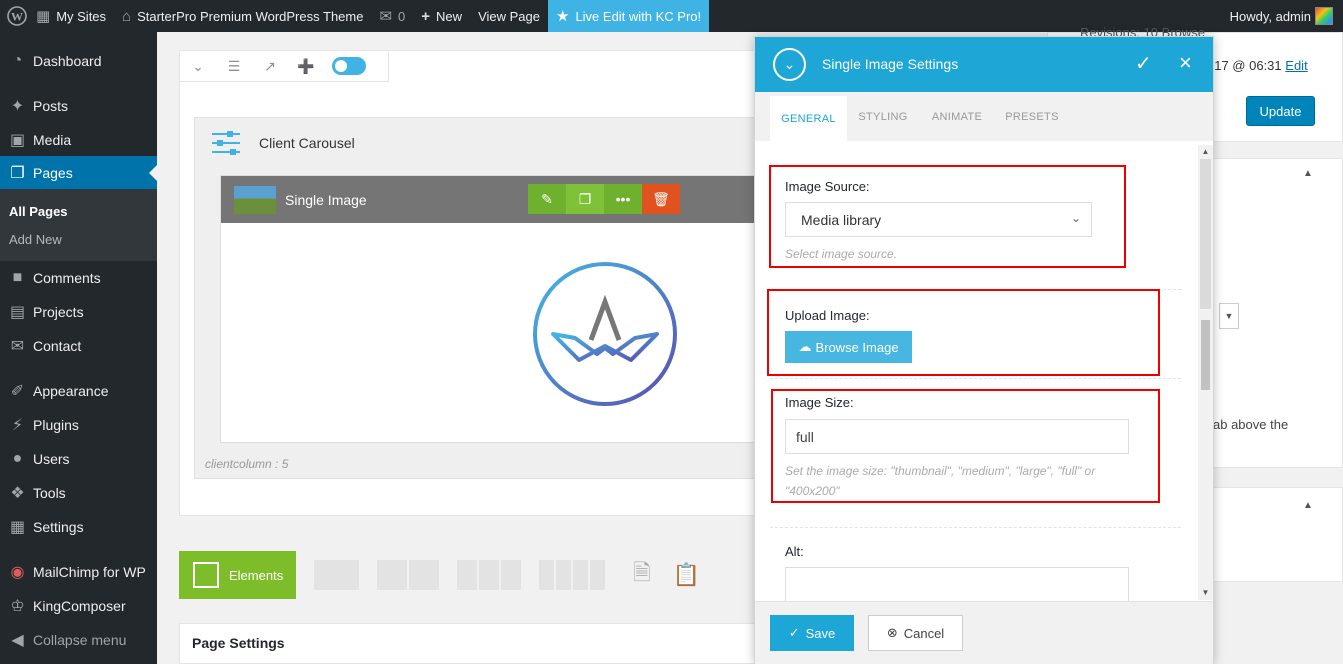  What do you see at coordinates (38, 211) in the screenshot?
I see `submenu-all-pages: All Pages` at bounding box center [38, 211].